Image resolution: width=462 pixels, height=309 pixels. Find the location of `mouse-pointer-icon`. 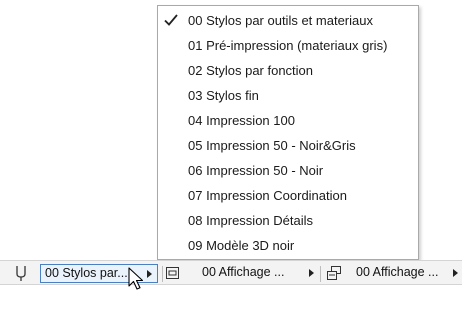

mouse-pointer-icon is located at coordinates (136, 278).